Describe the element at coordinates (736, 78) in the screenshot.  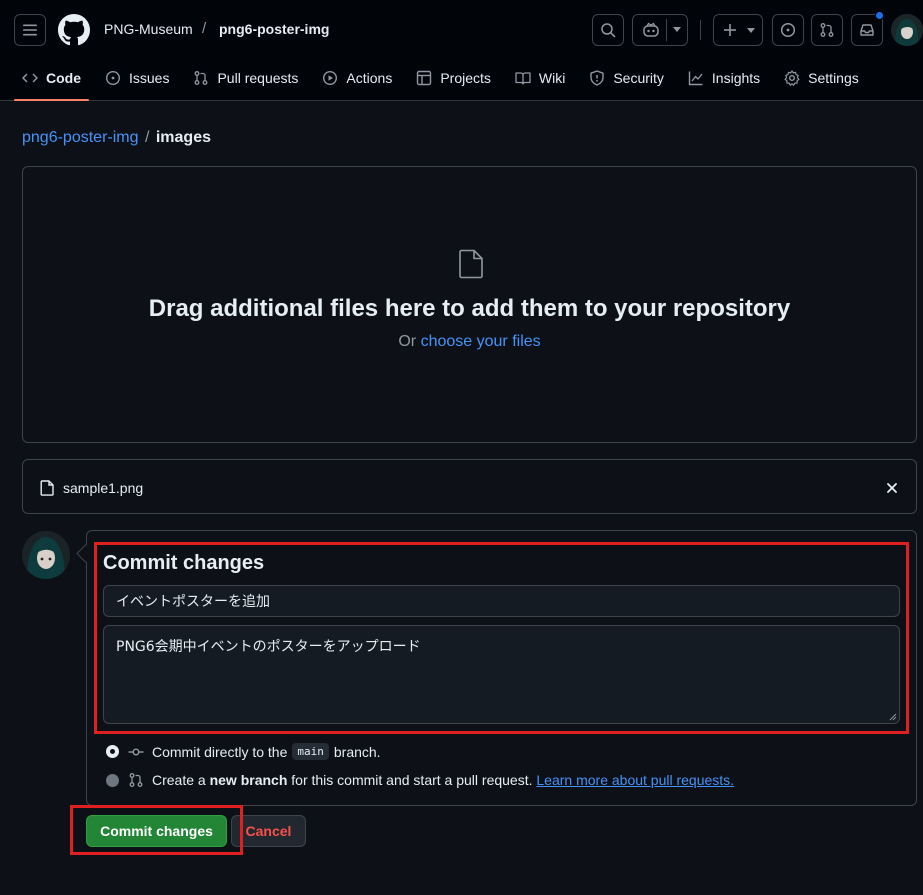
I see `tab-label: Insights` at that location.